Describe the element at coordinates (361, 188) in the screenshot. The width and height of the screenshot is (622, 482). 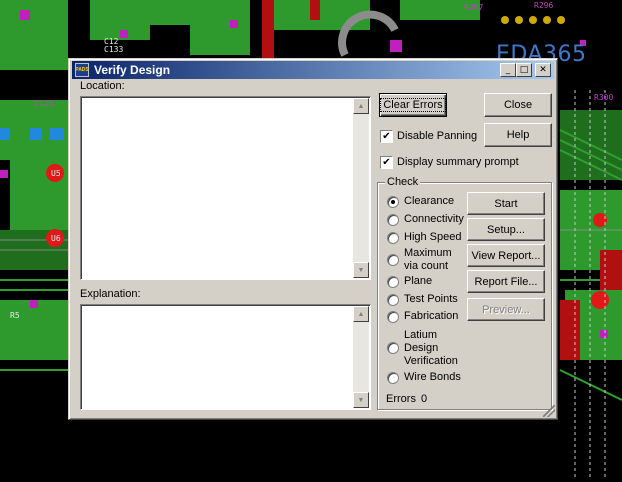
I see `location-scrollbar: ▲ ▼` at that location.